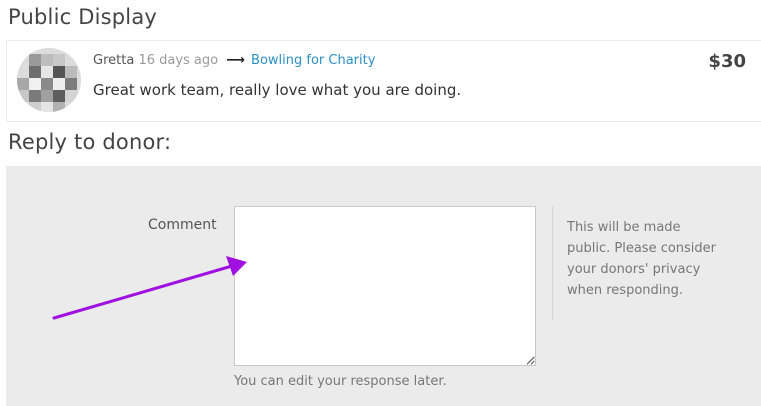 Image resolution: width=761 pixels, height=406 pixels. What do you see at coordinates (313, 60) in the screenshot?
I see `campaign-link: Bowling for Charity` at bounding box center [313, 60].